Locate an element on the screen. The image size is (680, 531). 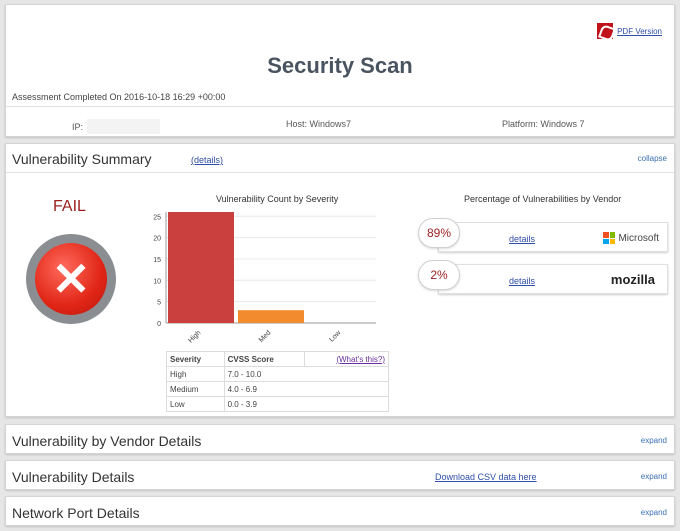
severity-bar-chart: 0 5 10 15 20 25 High Med Low is located at coordinates (264, 278).